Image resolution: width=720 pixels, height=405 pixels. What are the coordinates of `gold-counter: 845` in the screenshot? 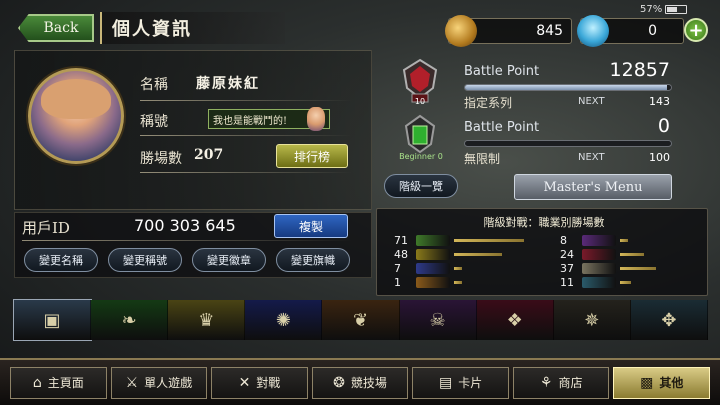 It's located at (508, 31).